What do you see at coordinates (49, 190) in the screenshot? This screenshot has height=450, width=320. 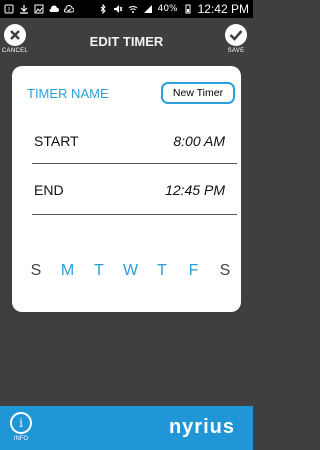 I see `end-label: END` at bounding box center [49, 190].